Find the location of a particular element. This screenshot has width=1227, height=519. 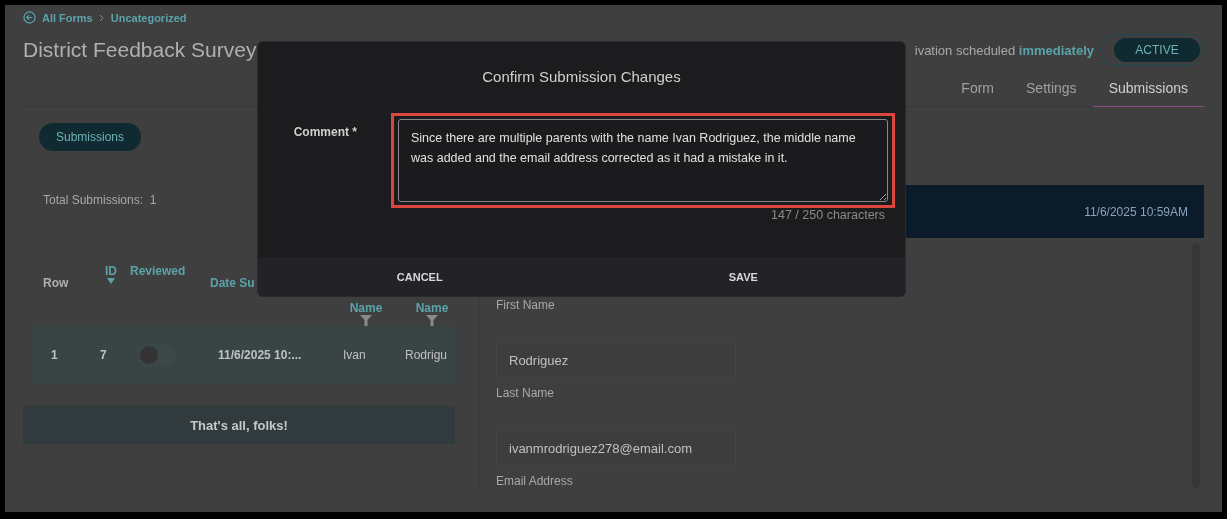

character-counter: 147 / 250 characters is located at coordinates (828, 215).